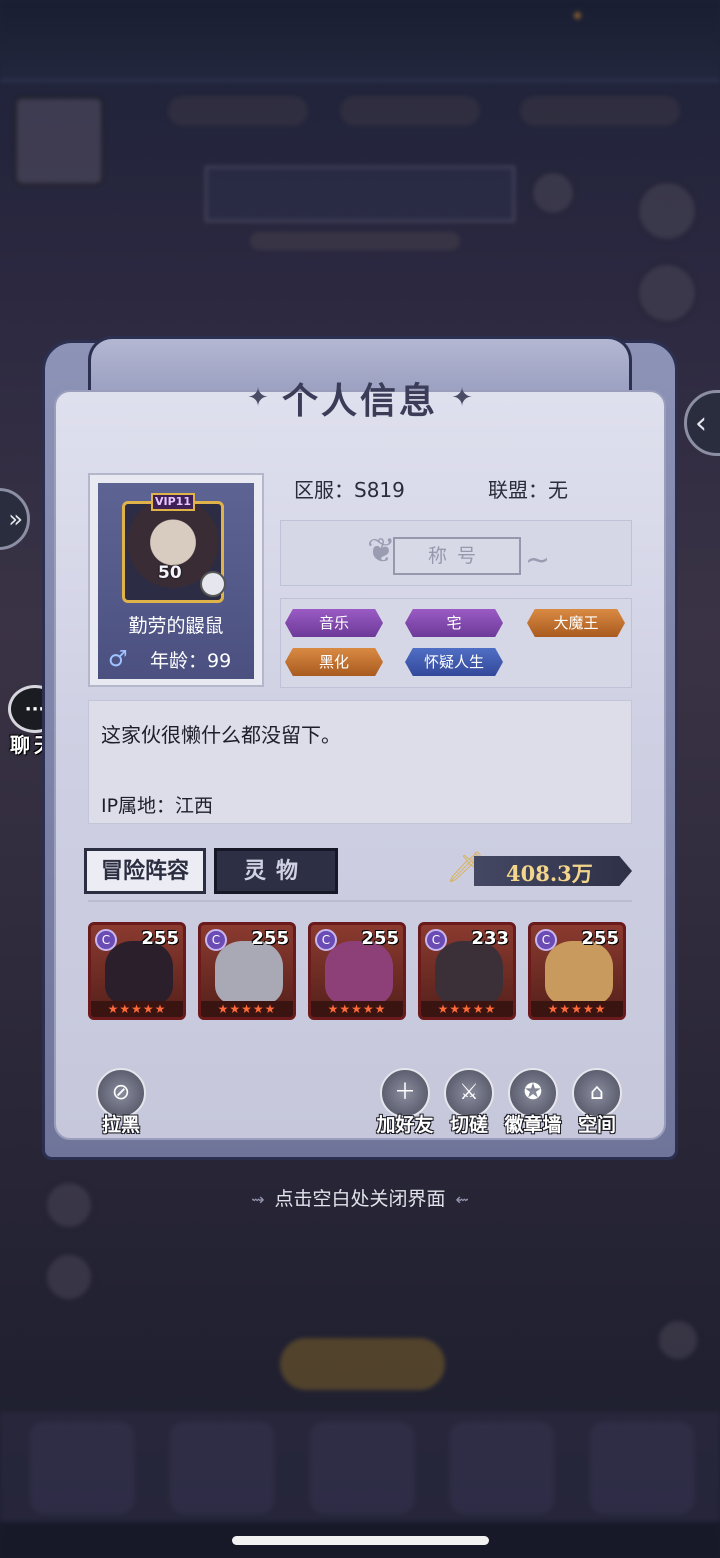 The image size is (720, 1558). What do you see at coordinates (145, 871) in the screenshot?
I see `tab-team: 冒险阵容` at bounding box center [145, 871].